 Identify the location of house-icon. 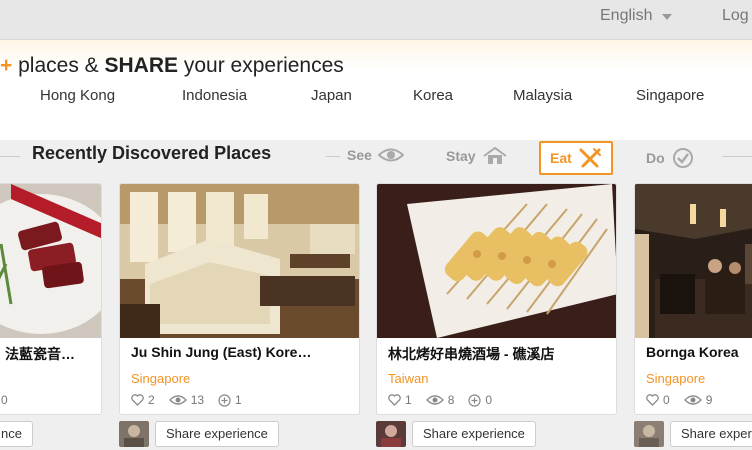
(495, 156).